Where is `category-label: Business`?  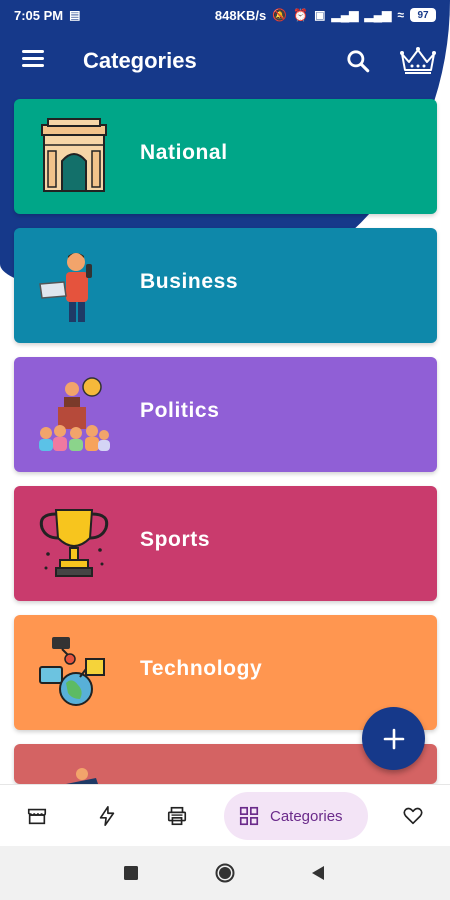 category-label: Business is located at coordinates (189, 281).